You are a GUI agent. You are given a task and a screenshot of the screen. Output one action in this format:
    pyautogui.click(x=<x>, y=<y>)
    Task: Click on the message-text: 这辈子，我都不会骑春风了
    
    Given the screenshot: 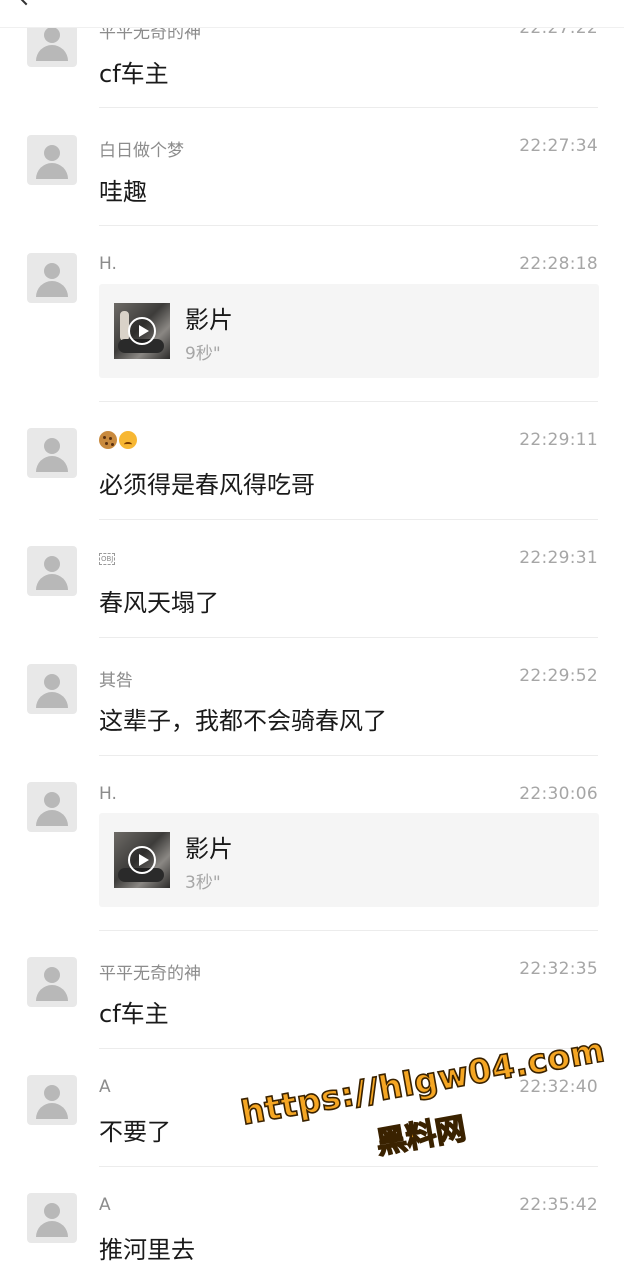 What is the action you would take?
    pyautogui.click(x=243, y=721)
    